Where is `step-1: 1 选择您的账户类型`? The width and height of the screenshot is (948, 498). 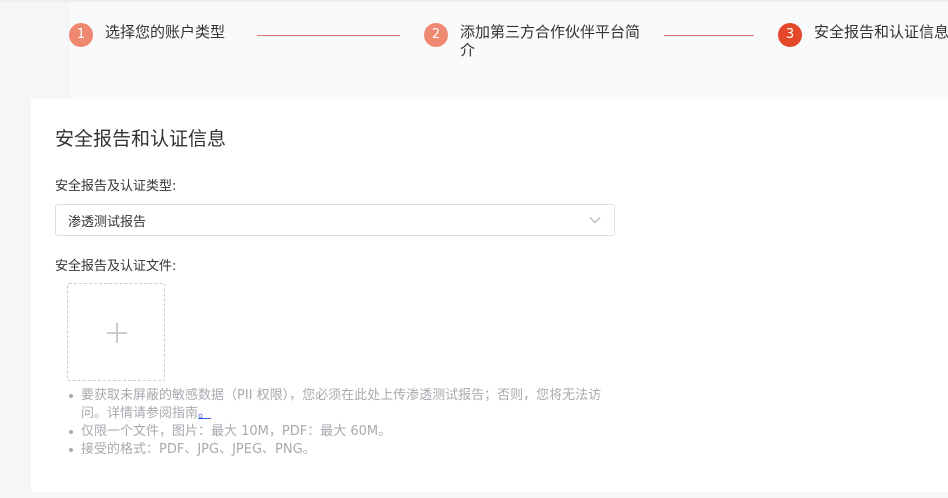 step-1: 1 选择您的账户类型 is located at coordinates (147, 35).